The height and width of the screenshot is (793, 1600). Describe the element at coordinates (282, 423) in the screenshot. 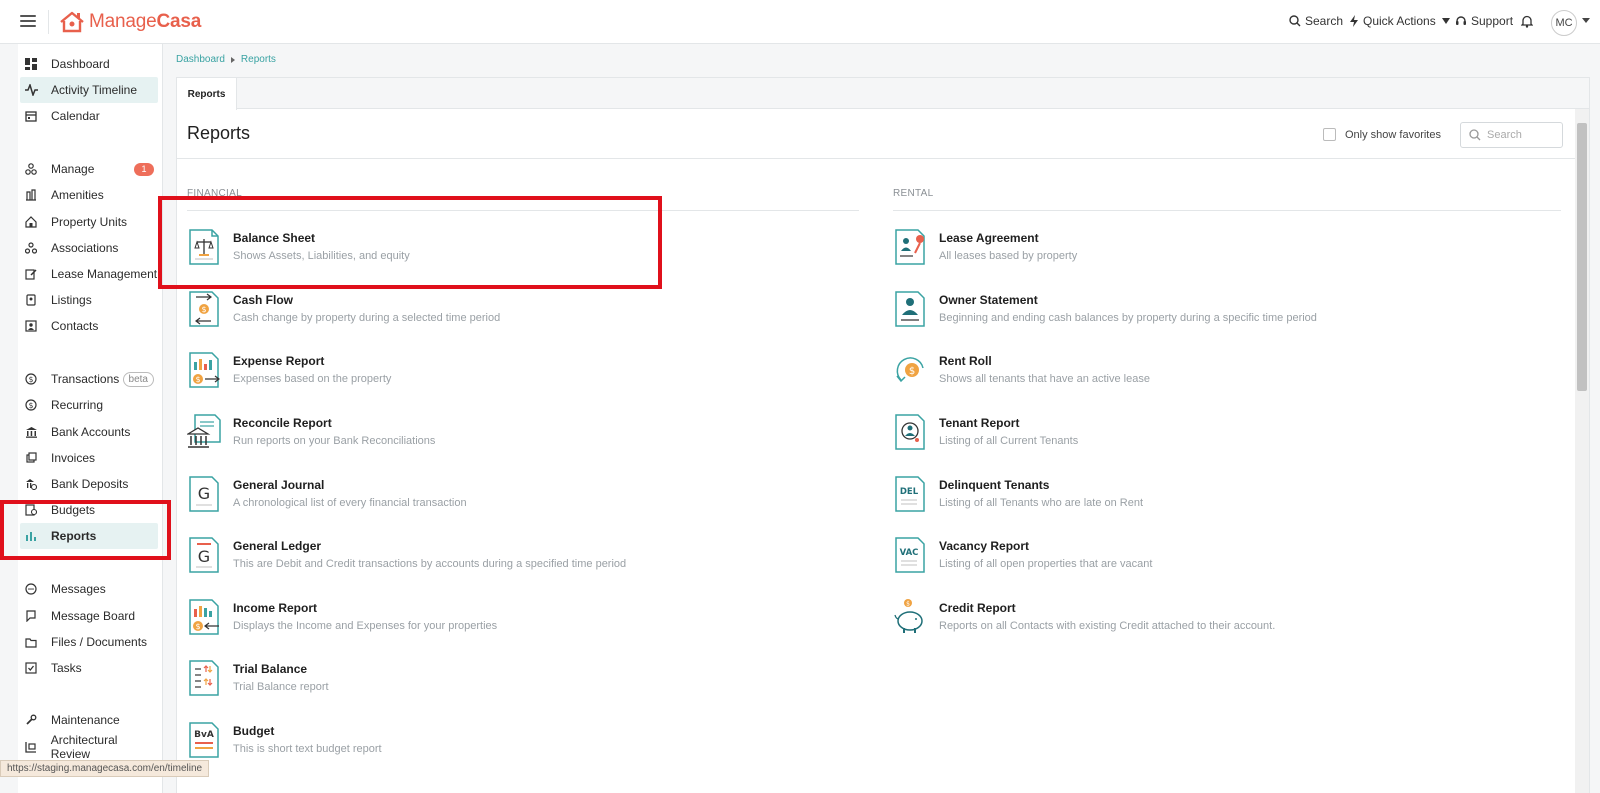

I see `report-name: Reconcile Report` at that location.